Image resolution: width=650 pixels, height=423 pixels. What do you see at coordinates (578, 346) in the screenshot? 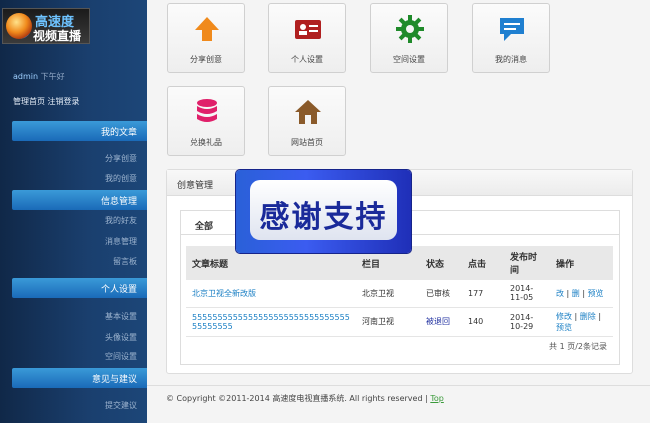
I see `pagination-info: 共 1 页/2条记录` at bounding box center [578, 346].